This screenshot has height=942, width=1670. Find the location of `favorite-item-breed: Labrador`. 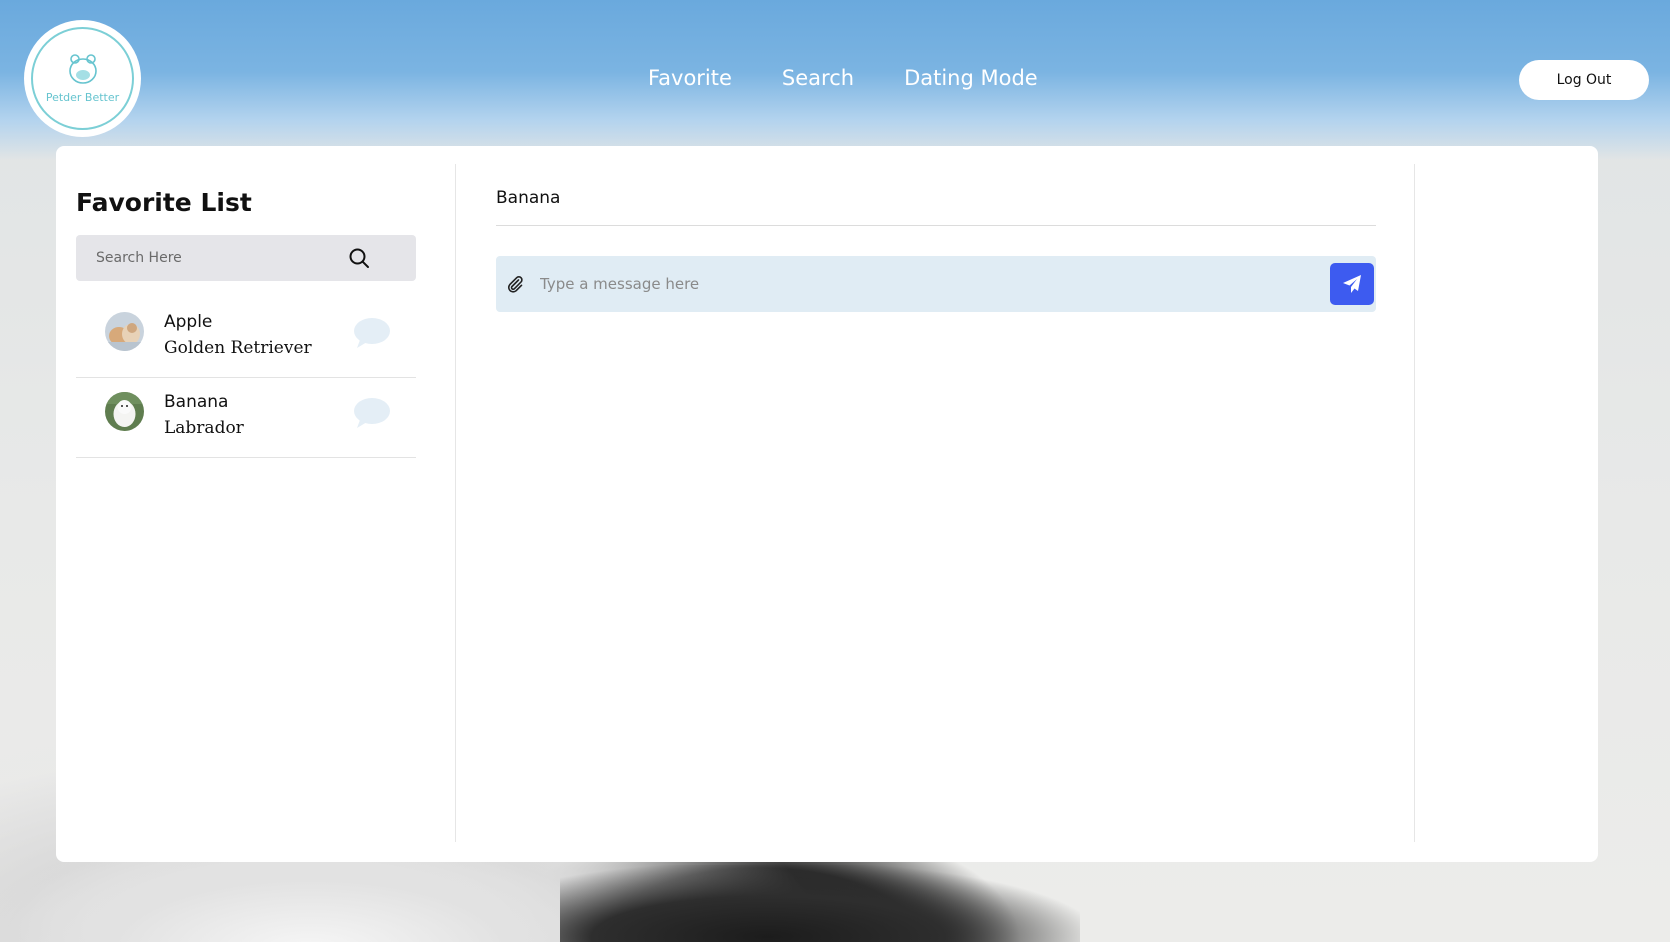

favorite-item-breed: Labrador is located at coordinates (204, 428).